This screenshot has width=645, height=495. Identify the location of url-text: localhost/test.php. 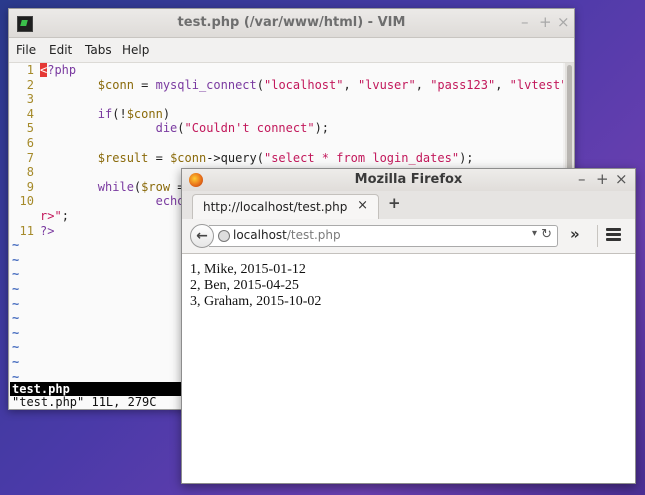
(287, 235).